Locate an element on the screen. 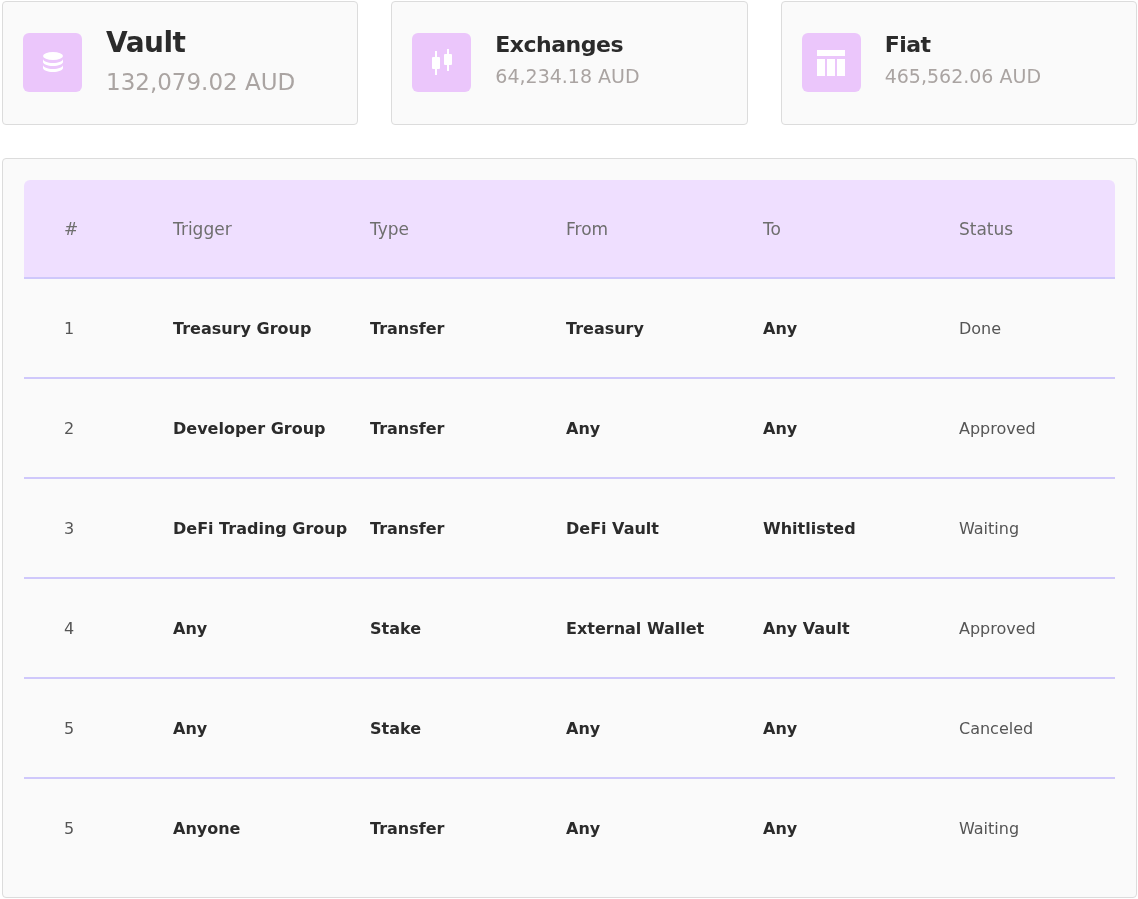 This screenshot has height=899, width=1138. table-cell-text: External Wallet is located at coordinates (636, 628).